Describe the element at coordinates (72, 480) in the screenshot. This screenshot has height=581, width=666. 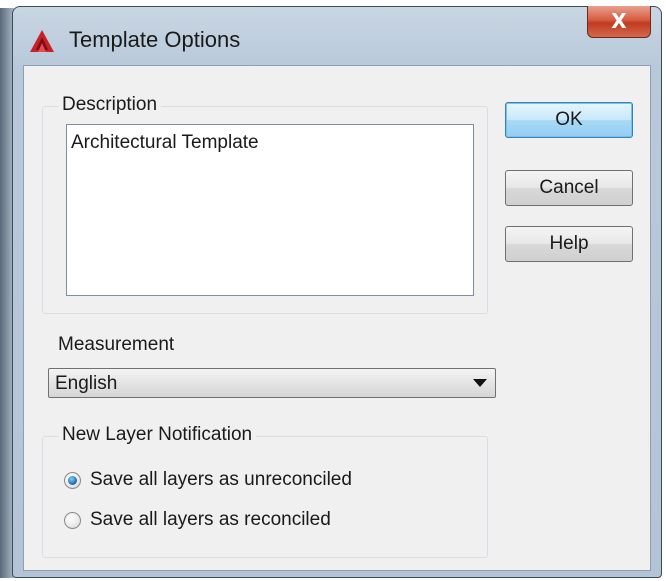
I see `radio-button-checked` at that location.